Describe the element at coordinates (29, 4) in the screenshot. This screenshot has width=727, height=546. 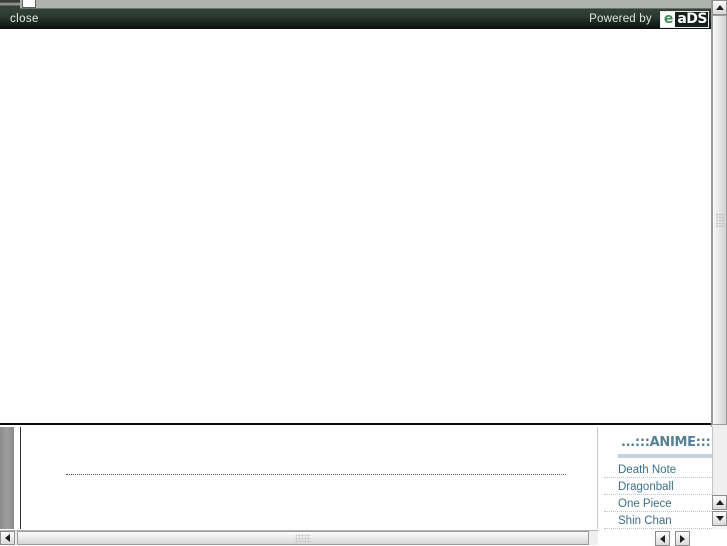
I see `chrome-tab-stub` at that location.